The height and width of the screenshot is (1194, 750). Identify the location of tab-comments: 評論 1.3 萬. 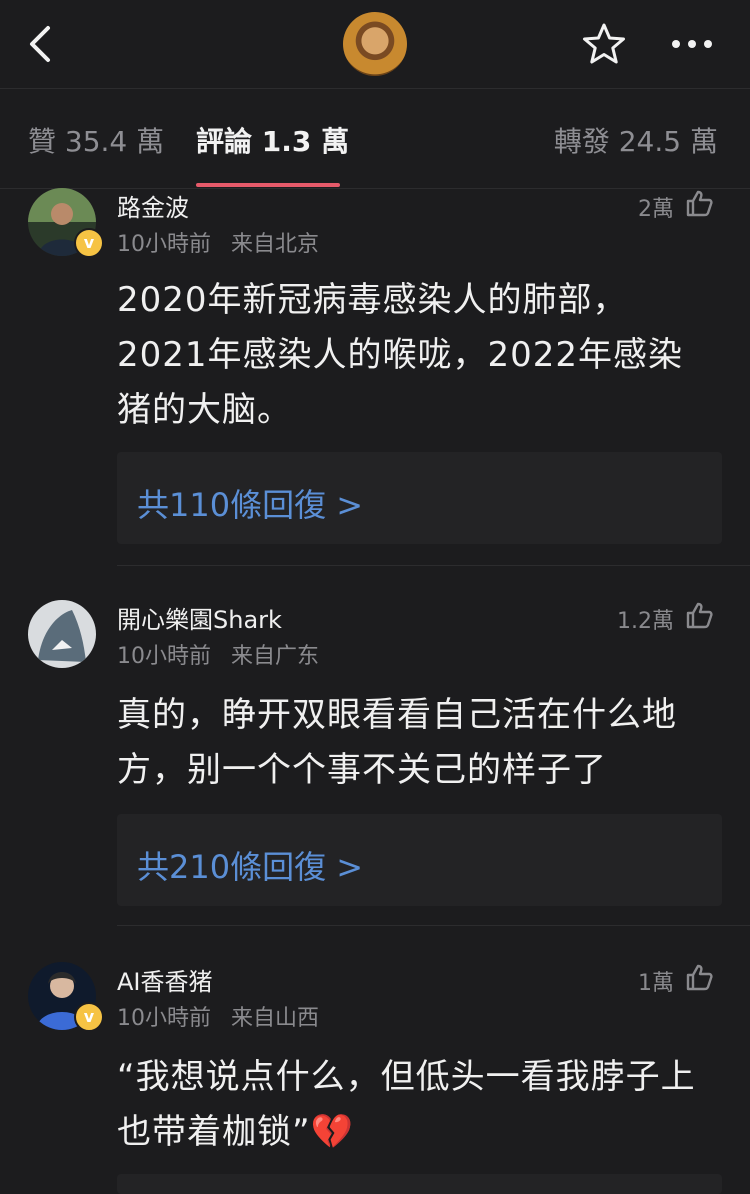
(272, 140).